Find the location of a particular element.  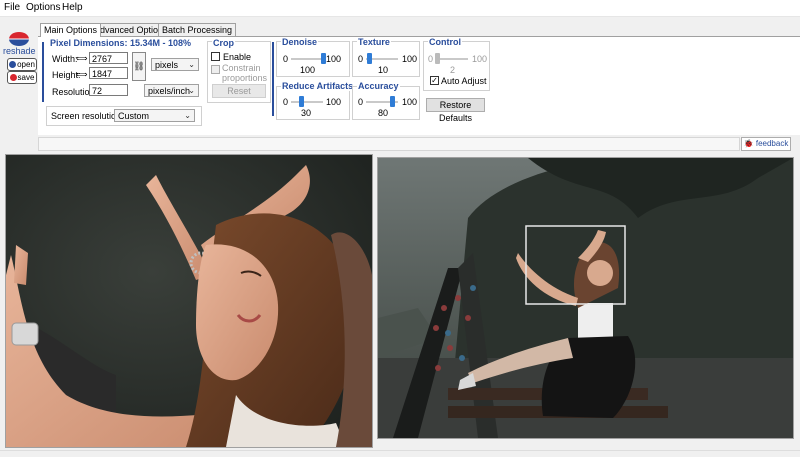

denoise-title: Denoise is located at coordinates (300, 42).